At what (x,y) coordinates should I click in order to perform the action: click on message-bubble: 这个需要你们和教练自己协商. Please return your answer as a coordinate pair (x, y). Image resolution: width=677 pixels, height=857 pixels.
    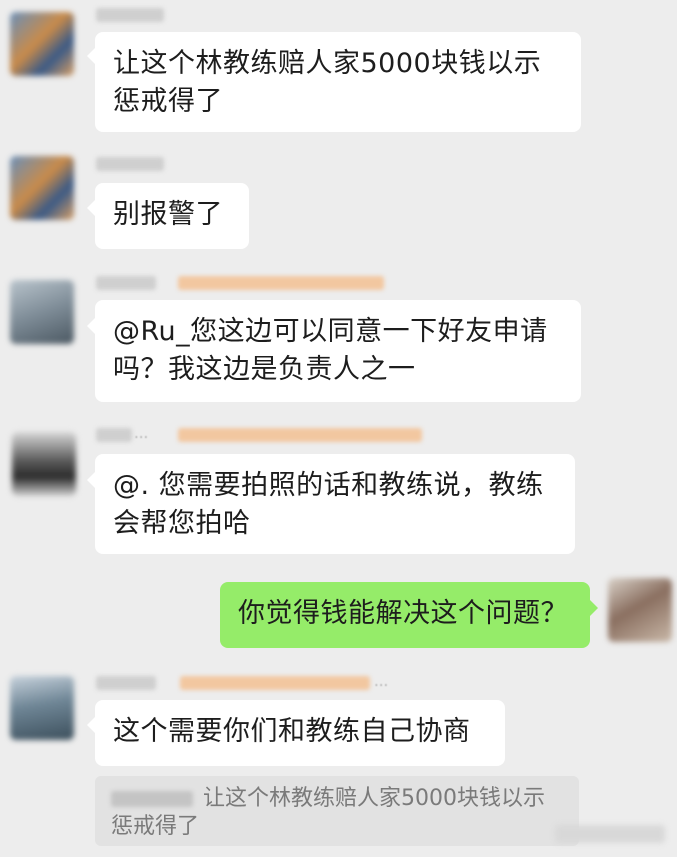
    Looking at the image, I should click on (300, 733).